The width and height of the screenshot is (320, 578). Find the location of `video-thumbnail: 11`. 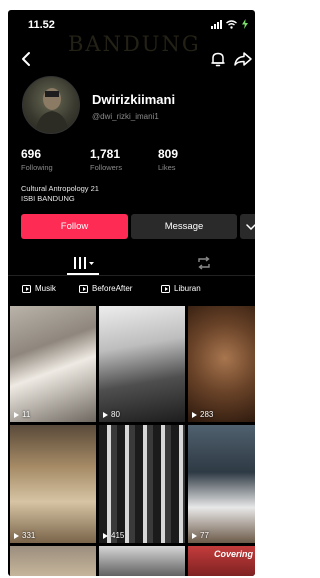

video-thumbnail: 11 is located at coordinates (53, 364).